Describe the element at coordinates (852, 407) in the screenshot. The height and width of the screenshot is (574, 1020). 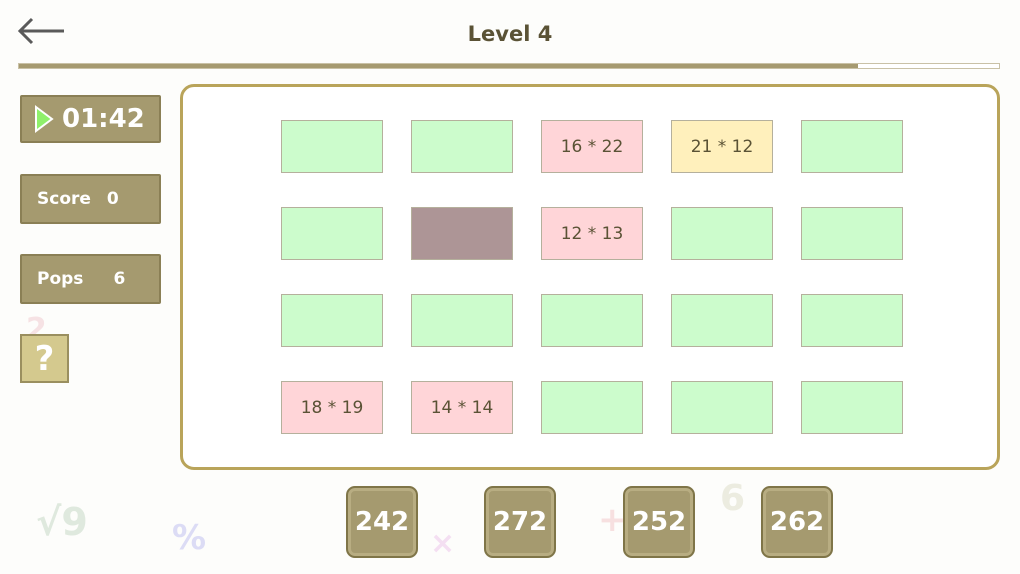
I see `tile-r4-c5` at that location.